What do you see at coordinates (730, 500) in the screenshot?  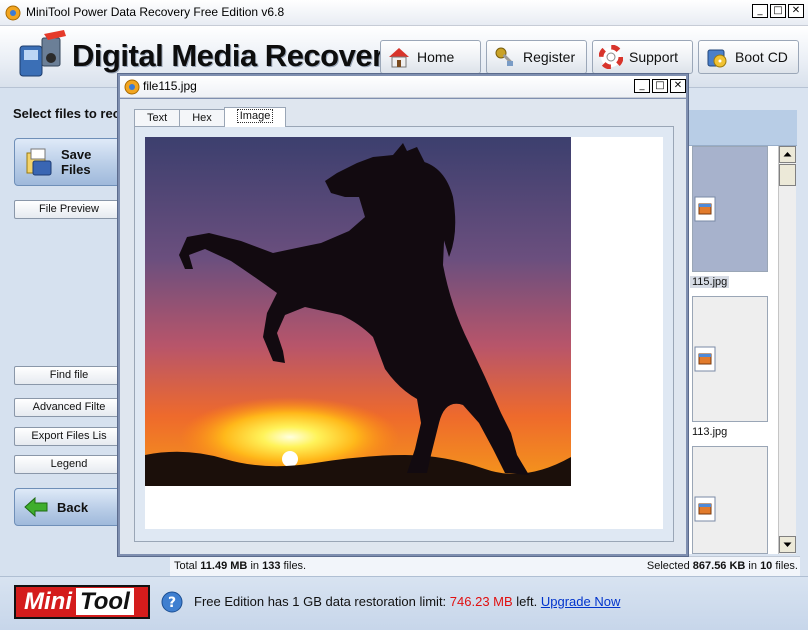 I see `file-thumbnail-next` at bounding box center [730, 500].